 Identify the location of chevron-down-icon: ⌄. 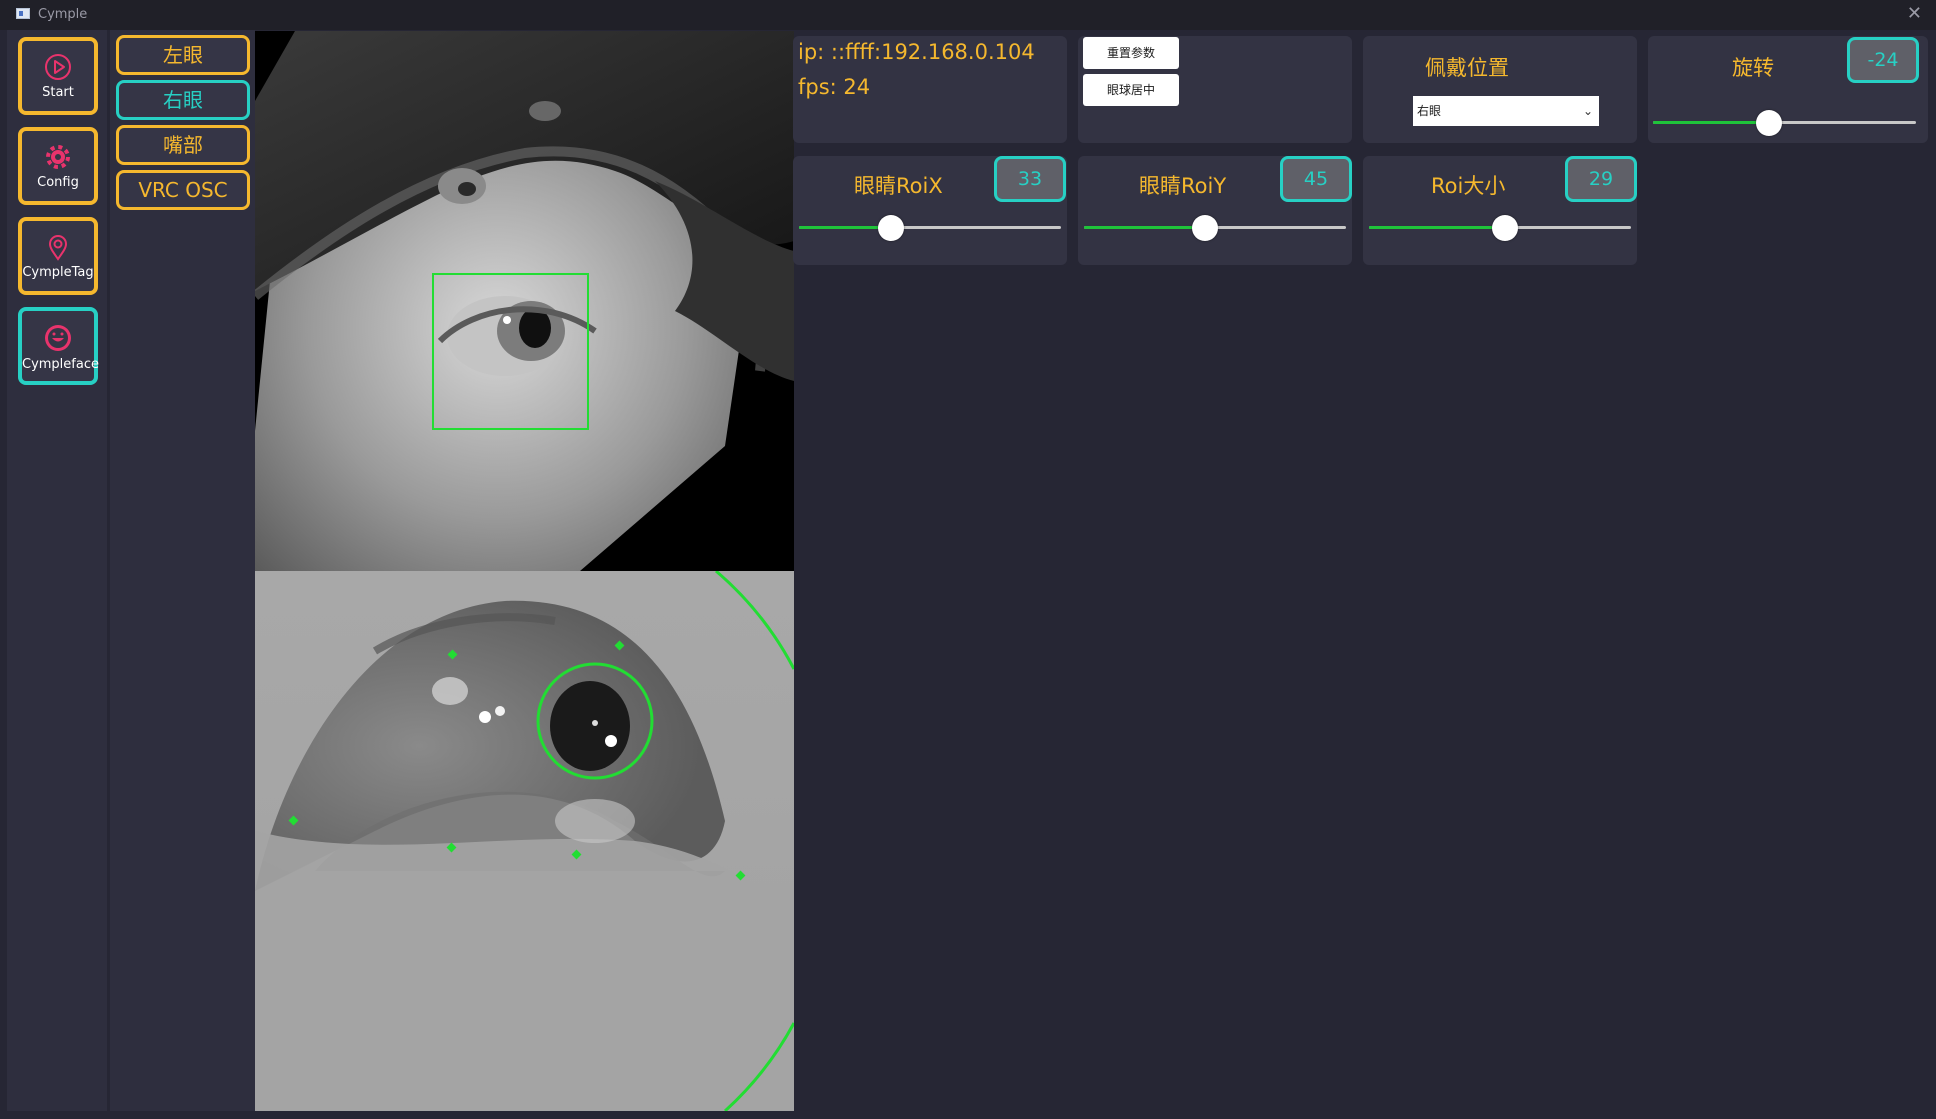
(1587, 111).